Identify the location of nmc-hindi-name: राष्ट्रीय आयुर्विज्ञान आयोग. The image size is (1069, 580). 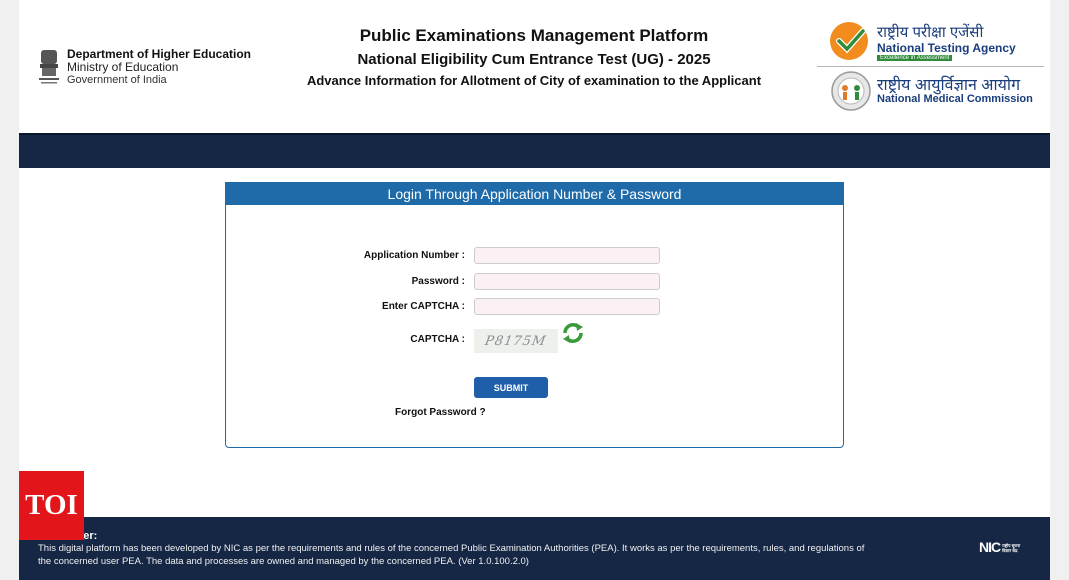
(949, 85).